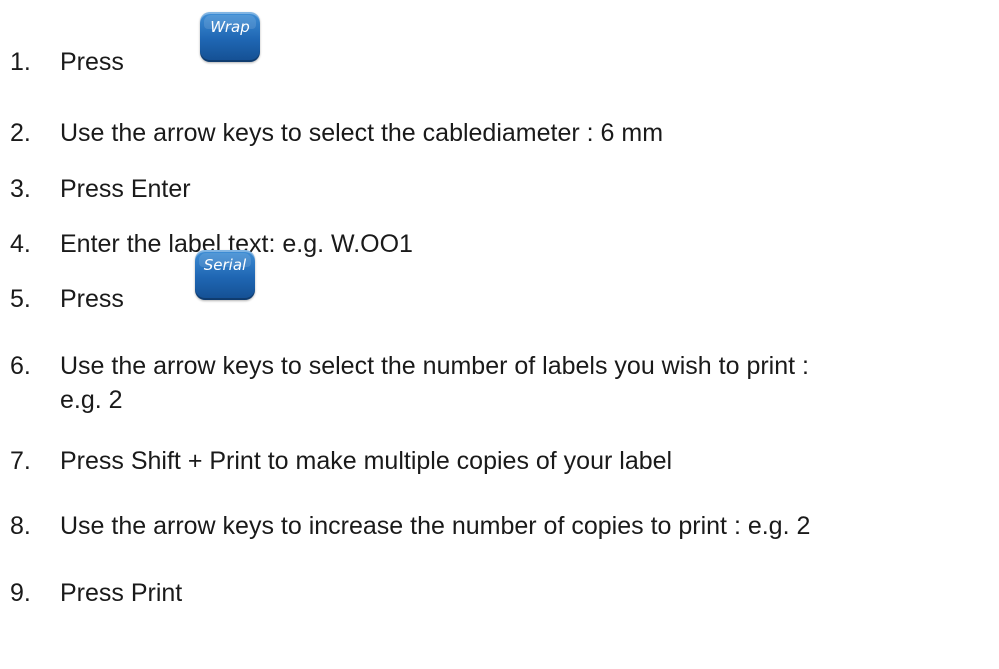 The height and width of the screenshot is (669, 999). I want to click on step-text: Press Enter, so click(125, 189).